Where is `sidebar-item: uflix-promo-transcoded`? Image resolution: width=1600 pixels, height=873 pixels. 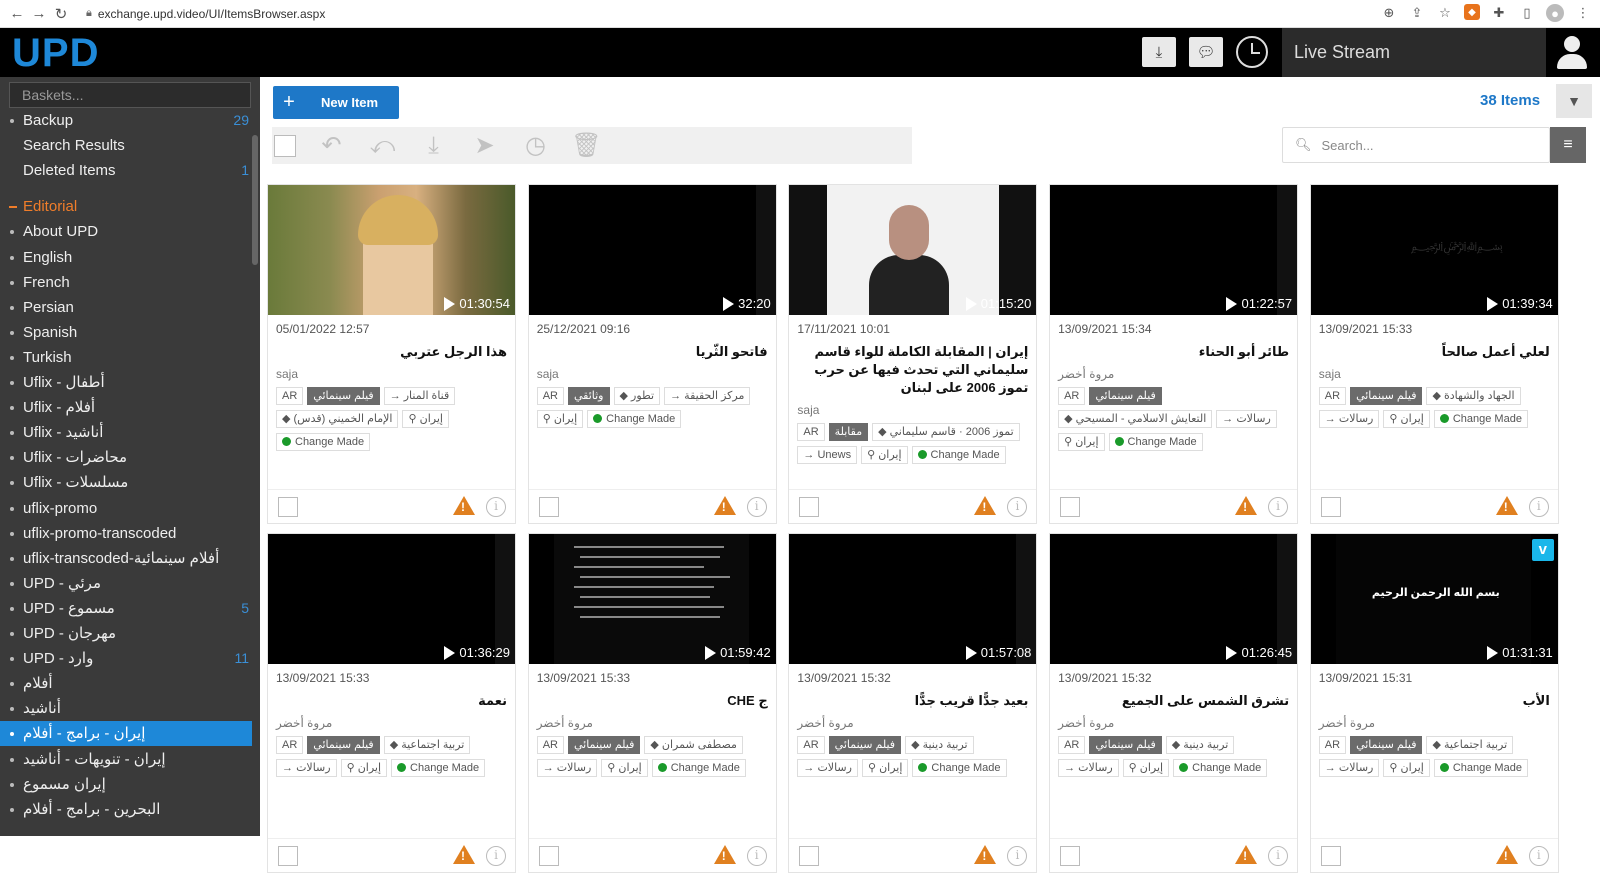
sidebar-item: uflix-promo-transcoded is located at coordinates (126, 533).